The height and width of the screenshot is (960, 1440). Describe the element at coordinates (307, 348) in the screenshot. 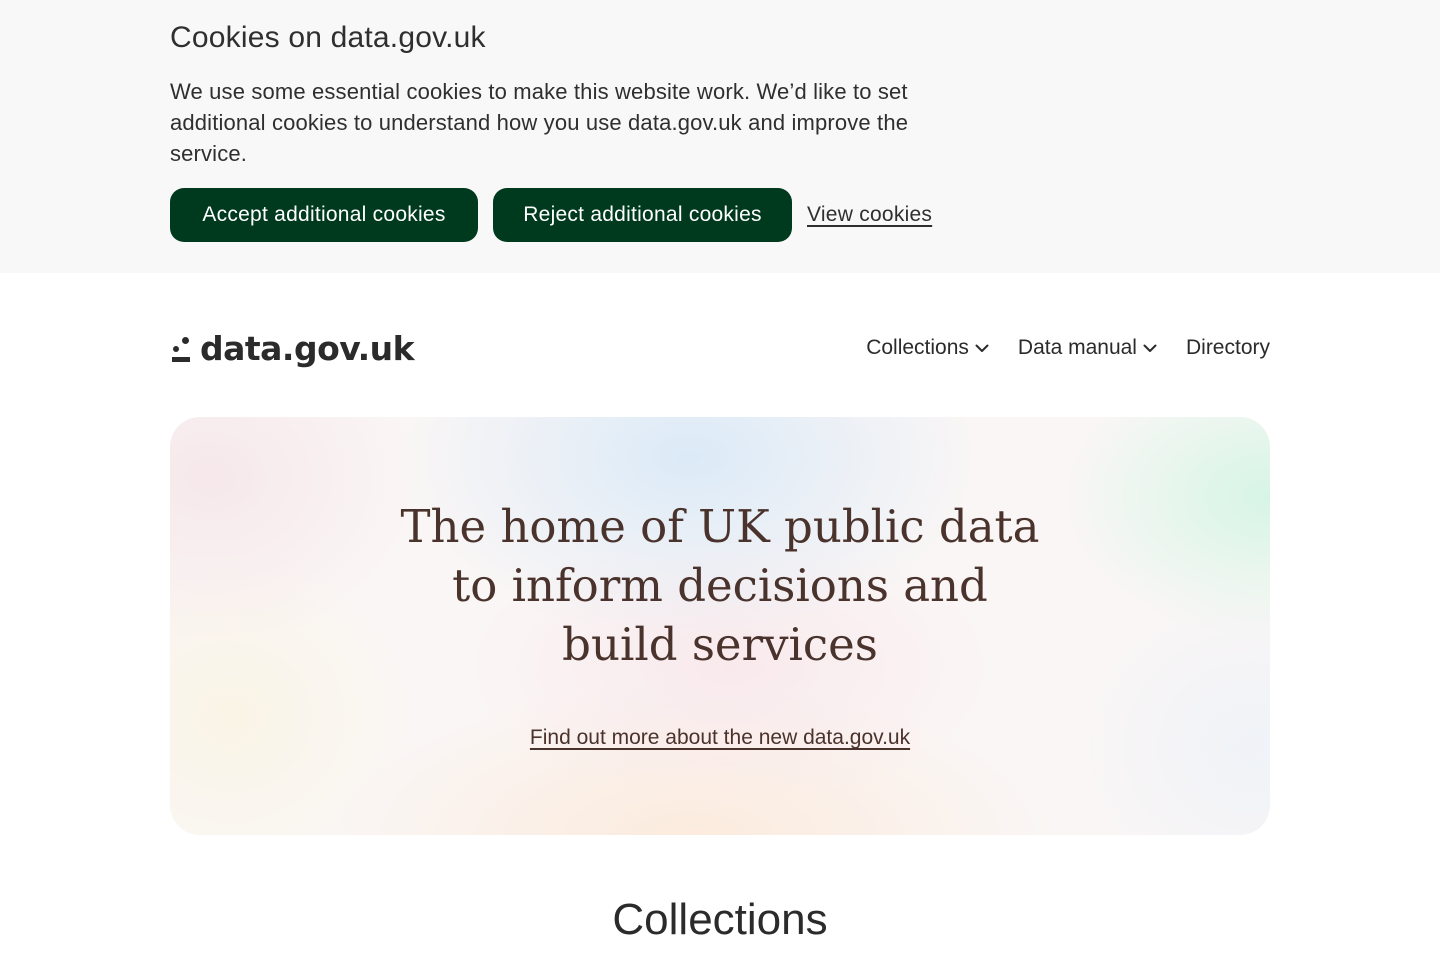

I see `logo-text: data.gov.uk` at that location.